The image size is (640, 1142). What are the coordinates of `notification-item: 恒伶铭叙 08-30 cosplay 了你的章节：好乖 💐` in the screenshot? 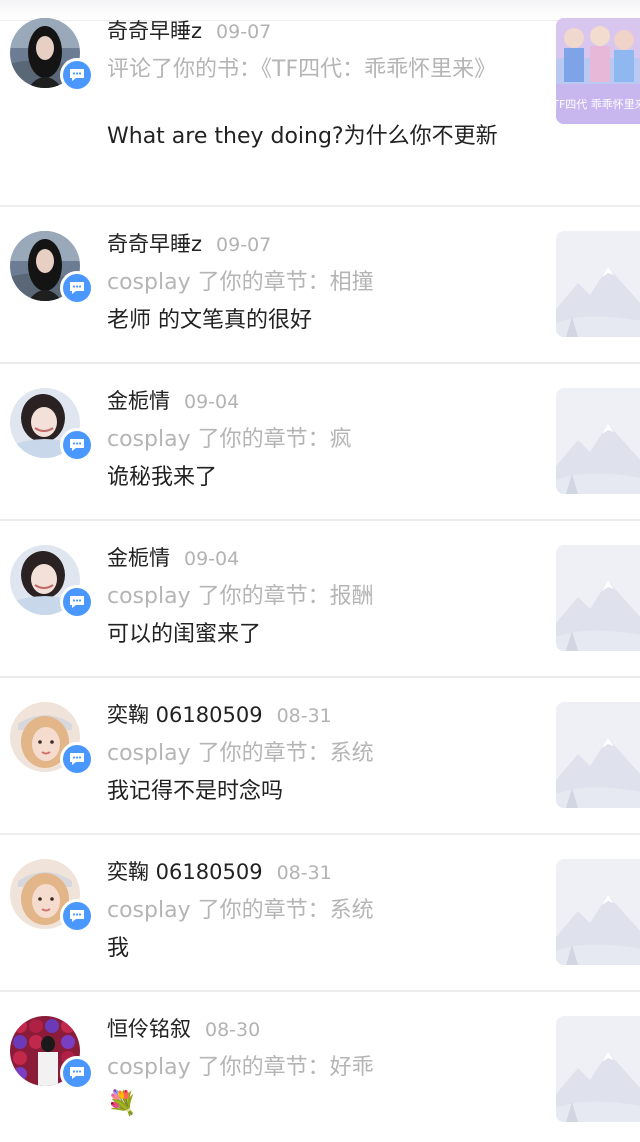 It's located at (320, 1067).